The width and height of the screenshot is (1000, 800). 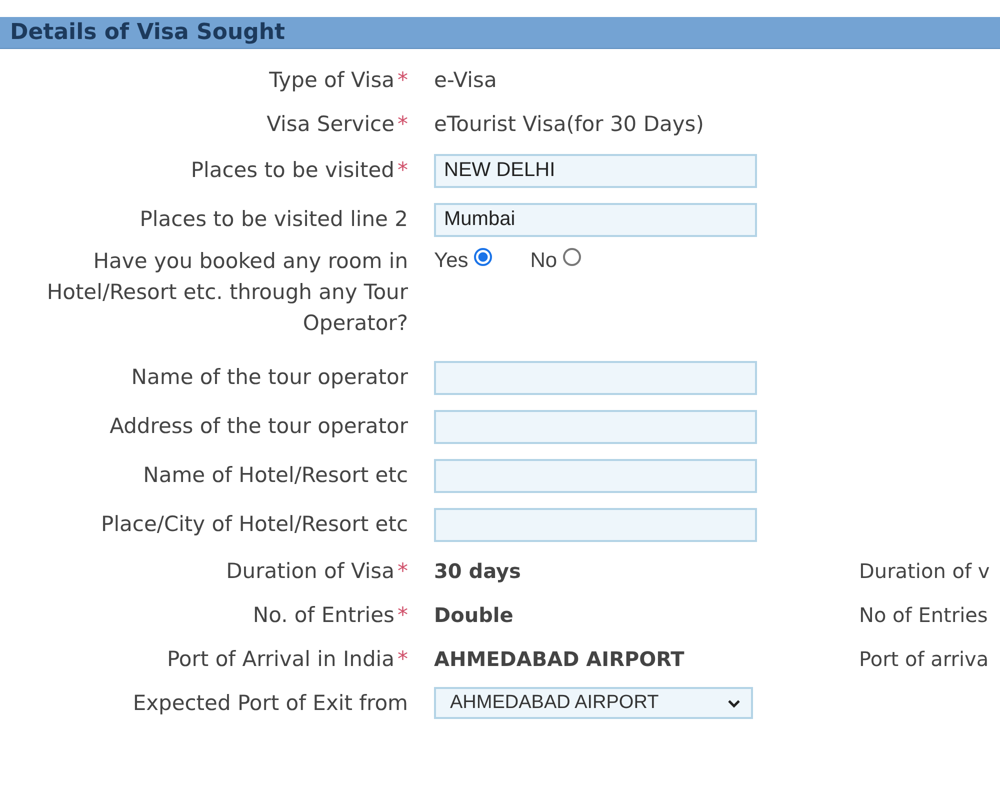 I want to click on field-value: e-Visa, so click(x=465, y=80).